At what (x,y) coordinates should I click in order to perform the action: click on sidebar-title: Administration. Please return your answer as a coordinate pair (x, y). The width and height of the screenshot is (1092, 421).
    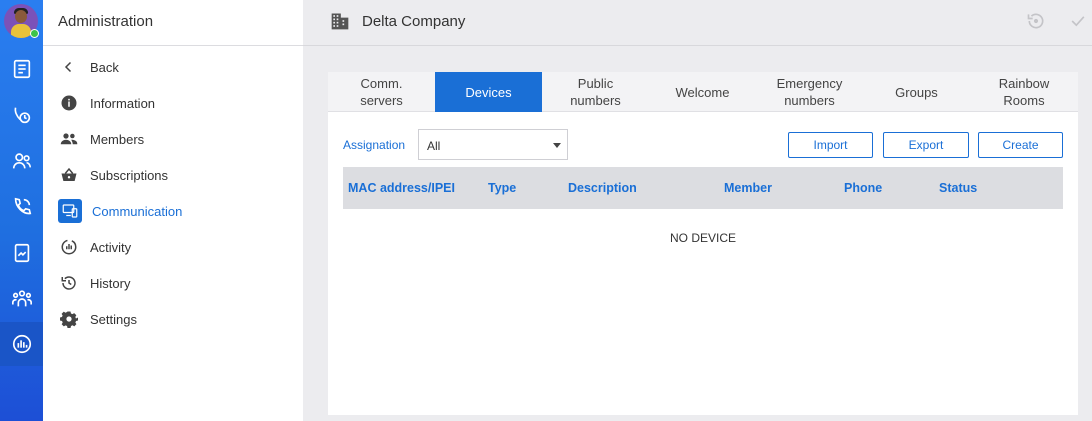
    Looking at the image, I should click on (106, 21).